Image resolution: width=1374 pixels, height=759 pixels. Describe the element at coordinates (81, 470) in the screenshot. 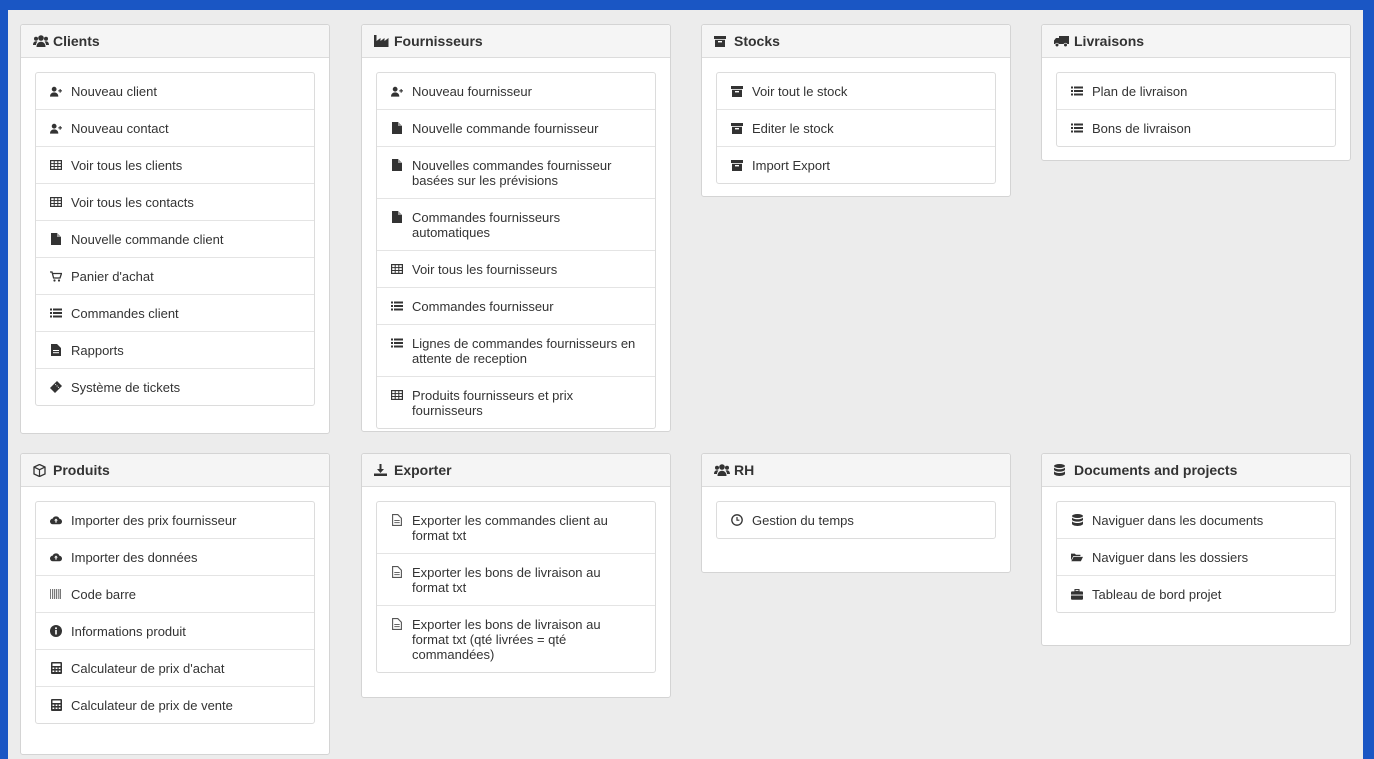

I see `panel-title: Produits` at that location.